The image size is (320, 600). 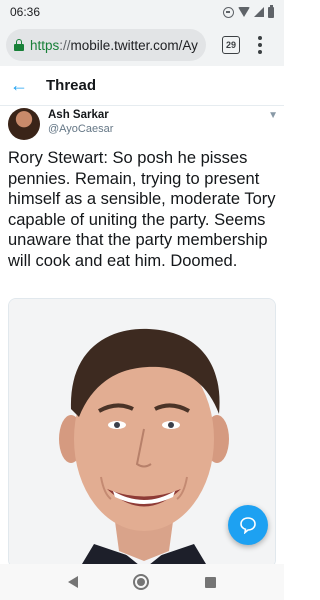 What do you see at coordinates (211, 582) in the screenshot?
I see `recents-icon` at bounding box center [211, 582].